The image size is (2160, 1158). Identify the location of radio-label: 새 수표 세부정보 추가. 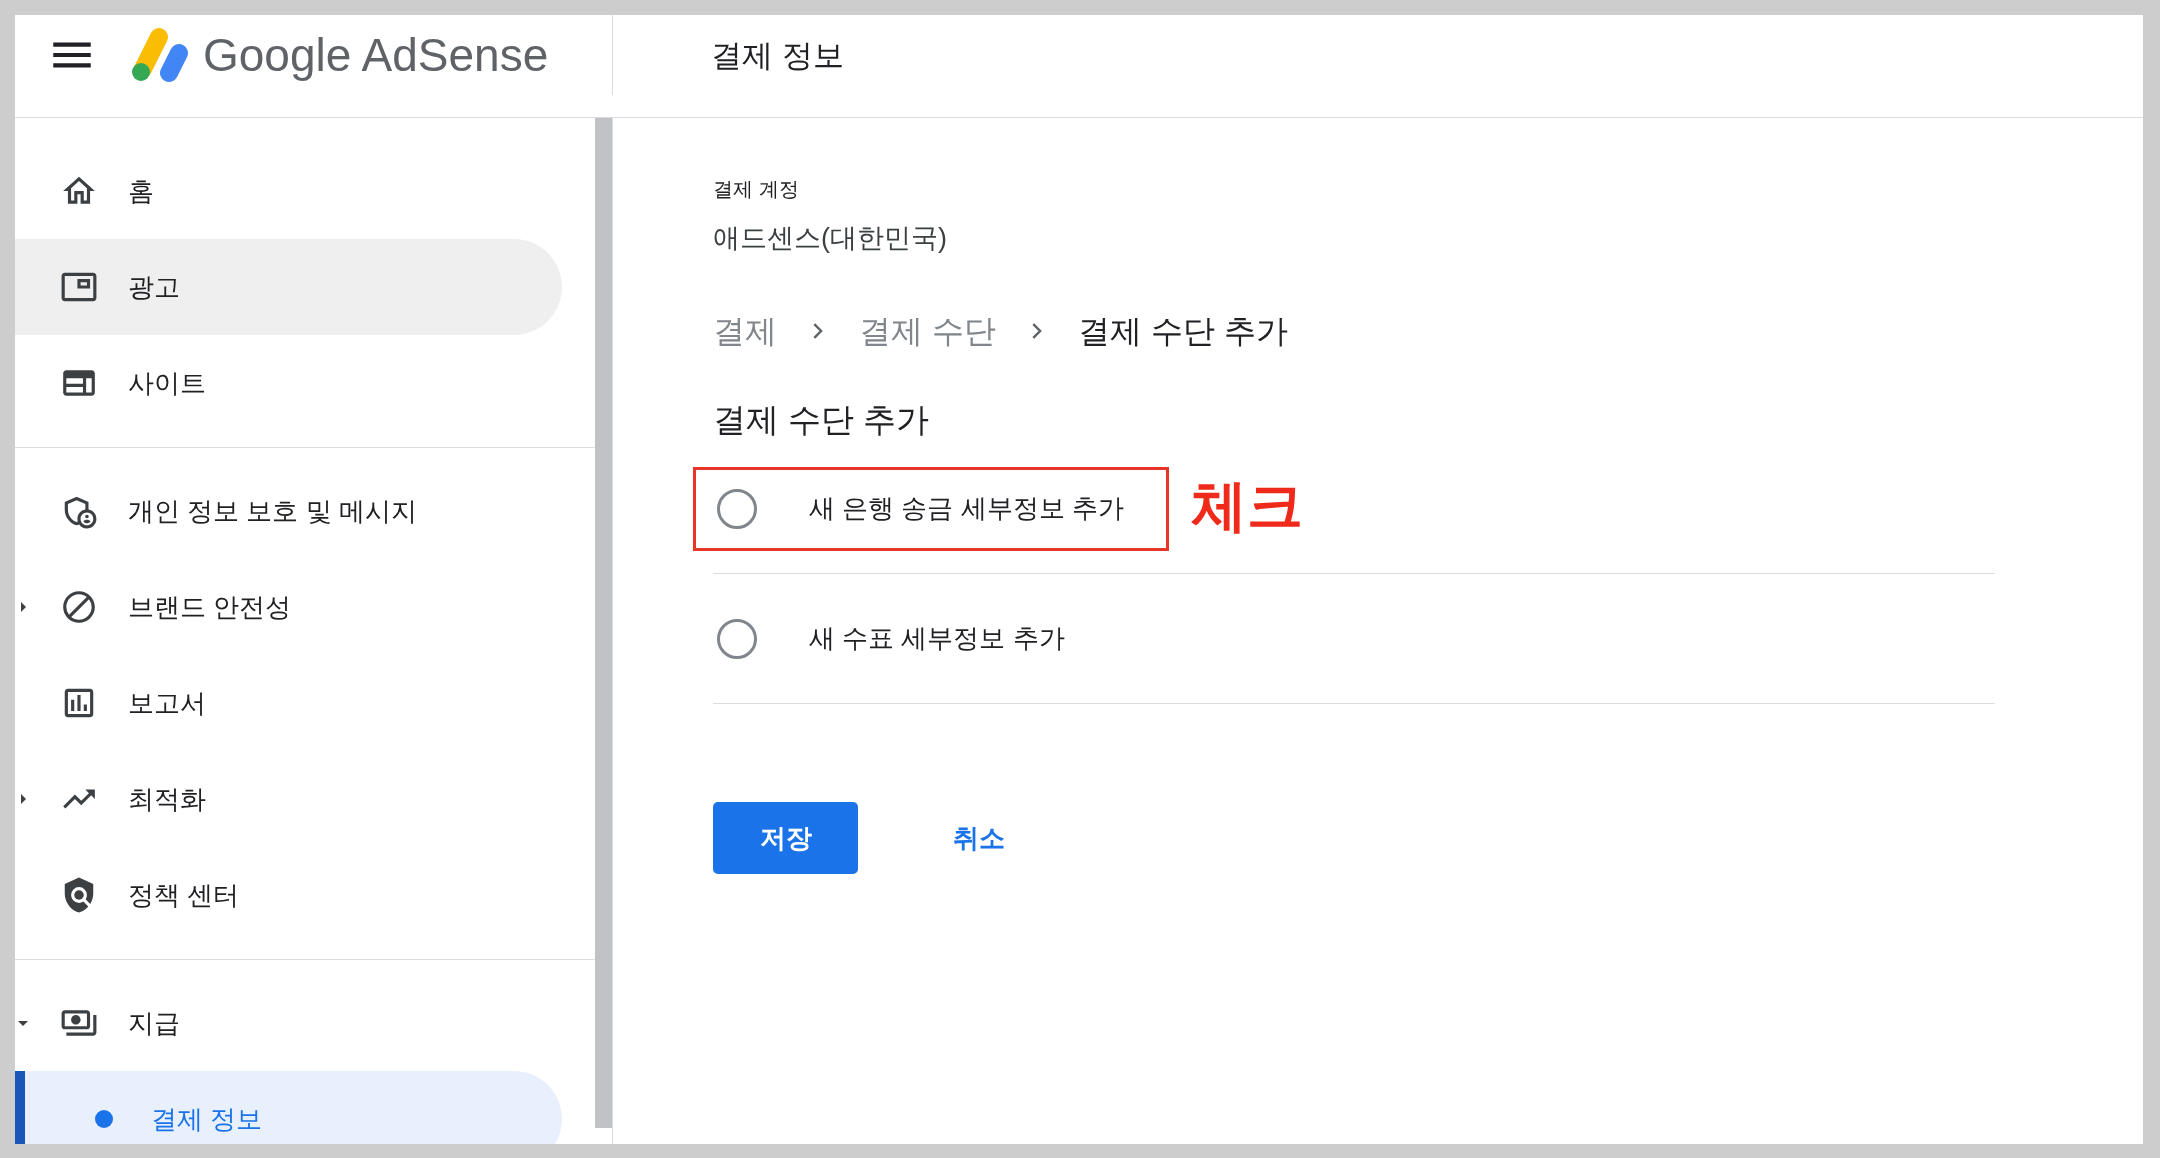
(937, 638).